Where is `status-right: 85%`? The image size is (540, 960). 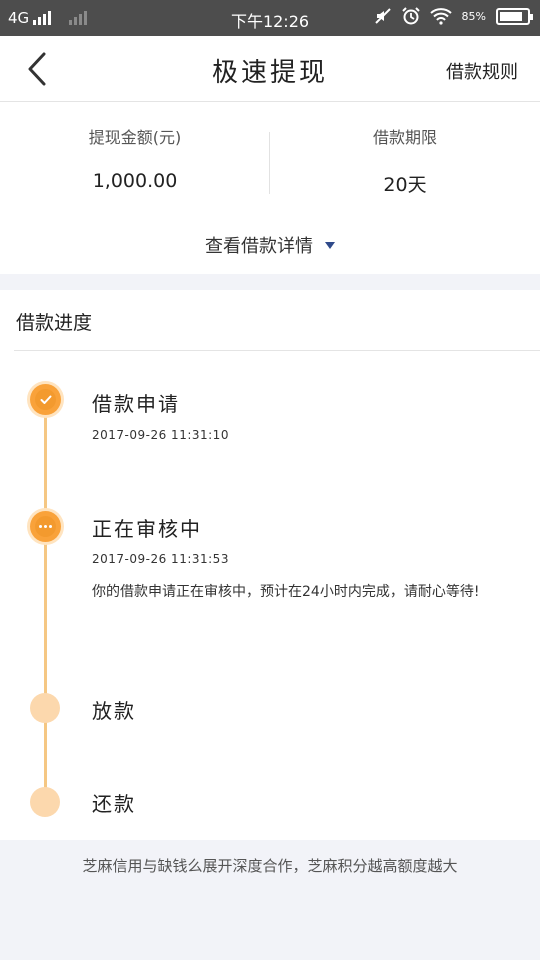
status-right: 85% is located at coordinates (453, 16).